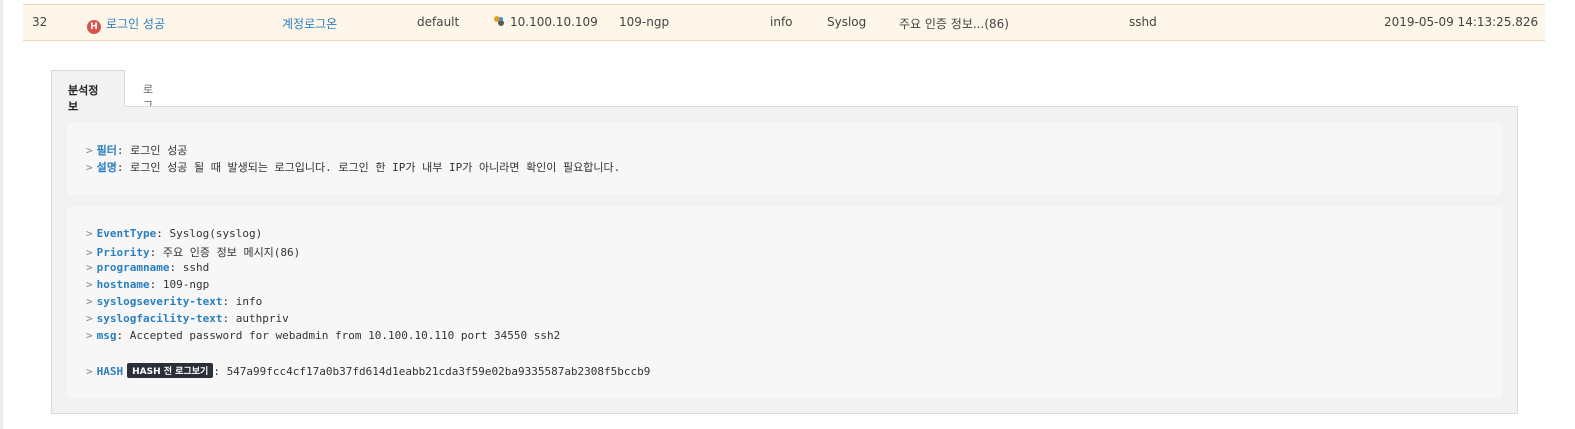  I want to click on type-cell: Syslog, so click(847, 22).